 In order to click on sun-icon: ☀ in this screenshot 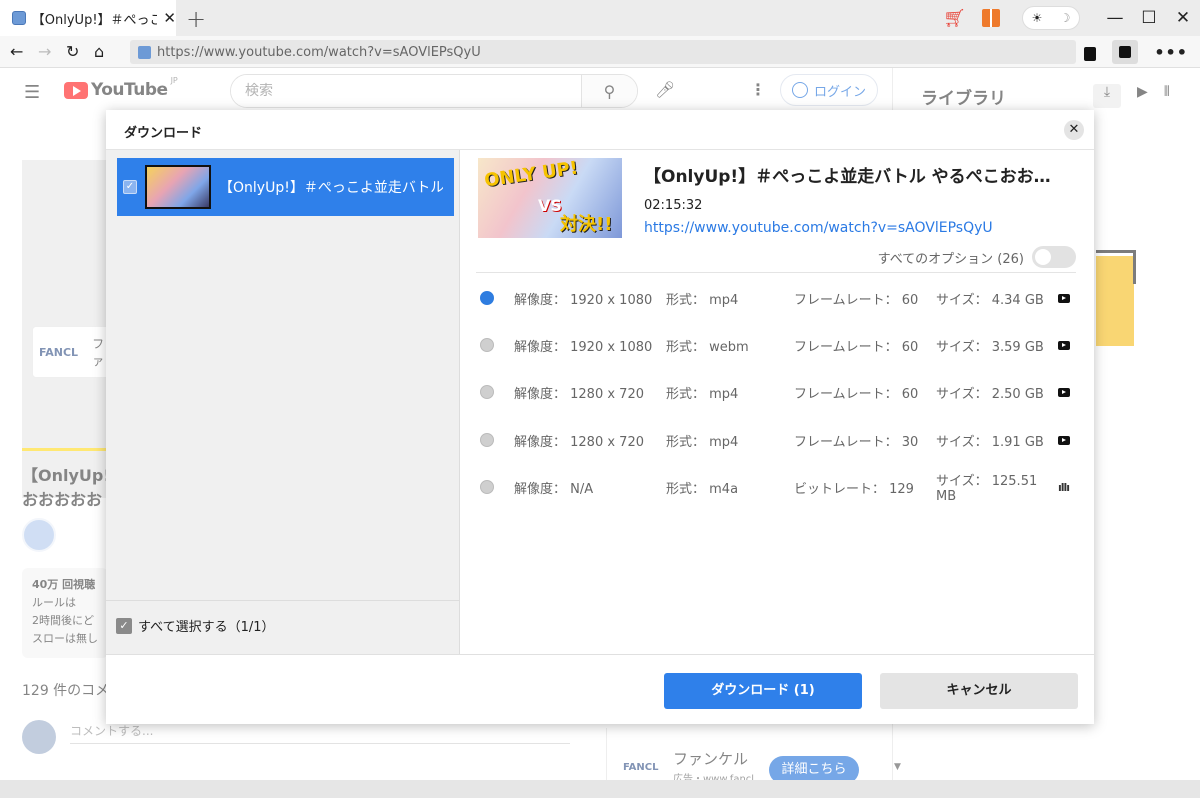, I will do `click(1037, 18)`.